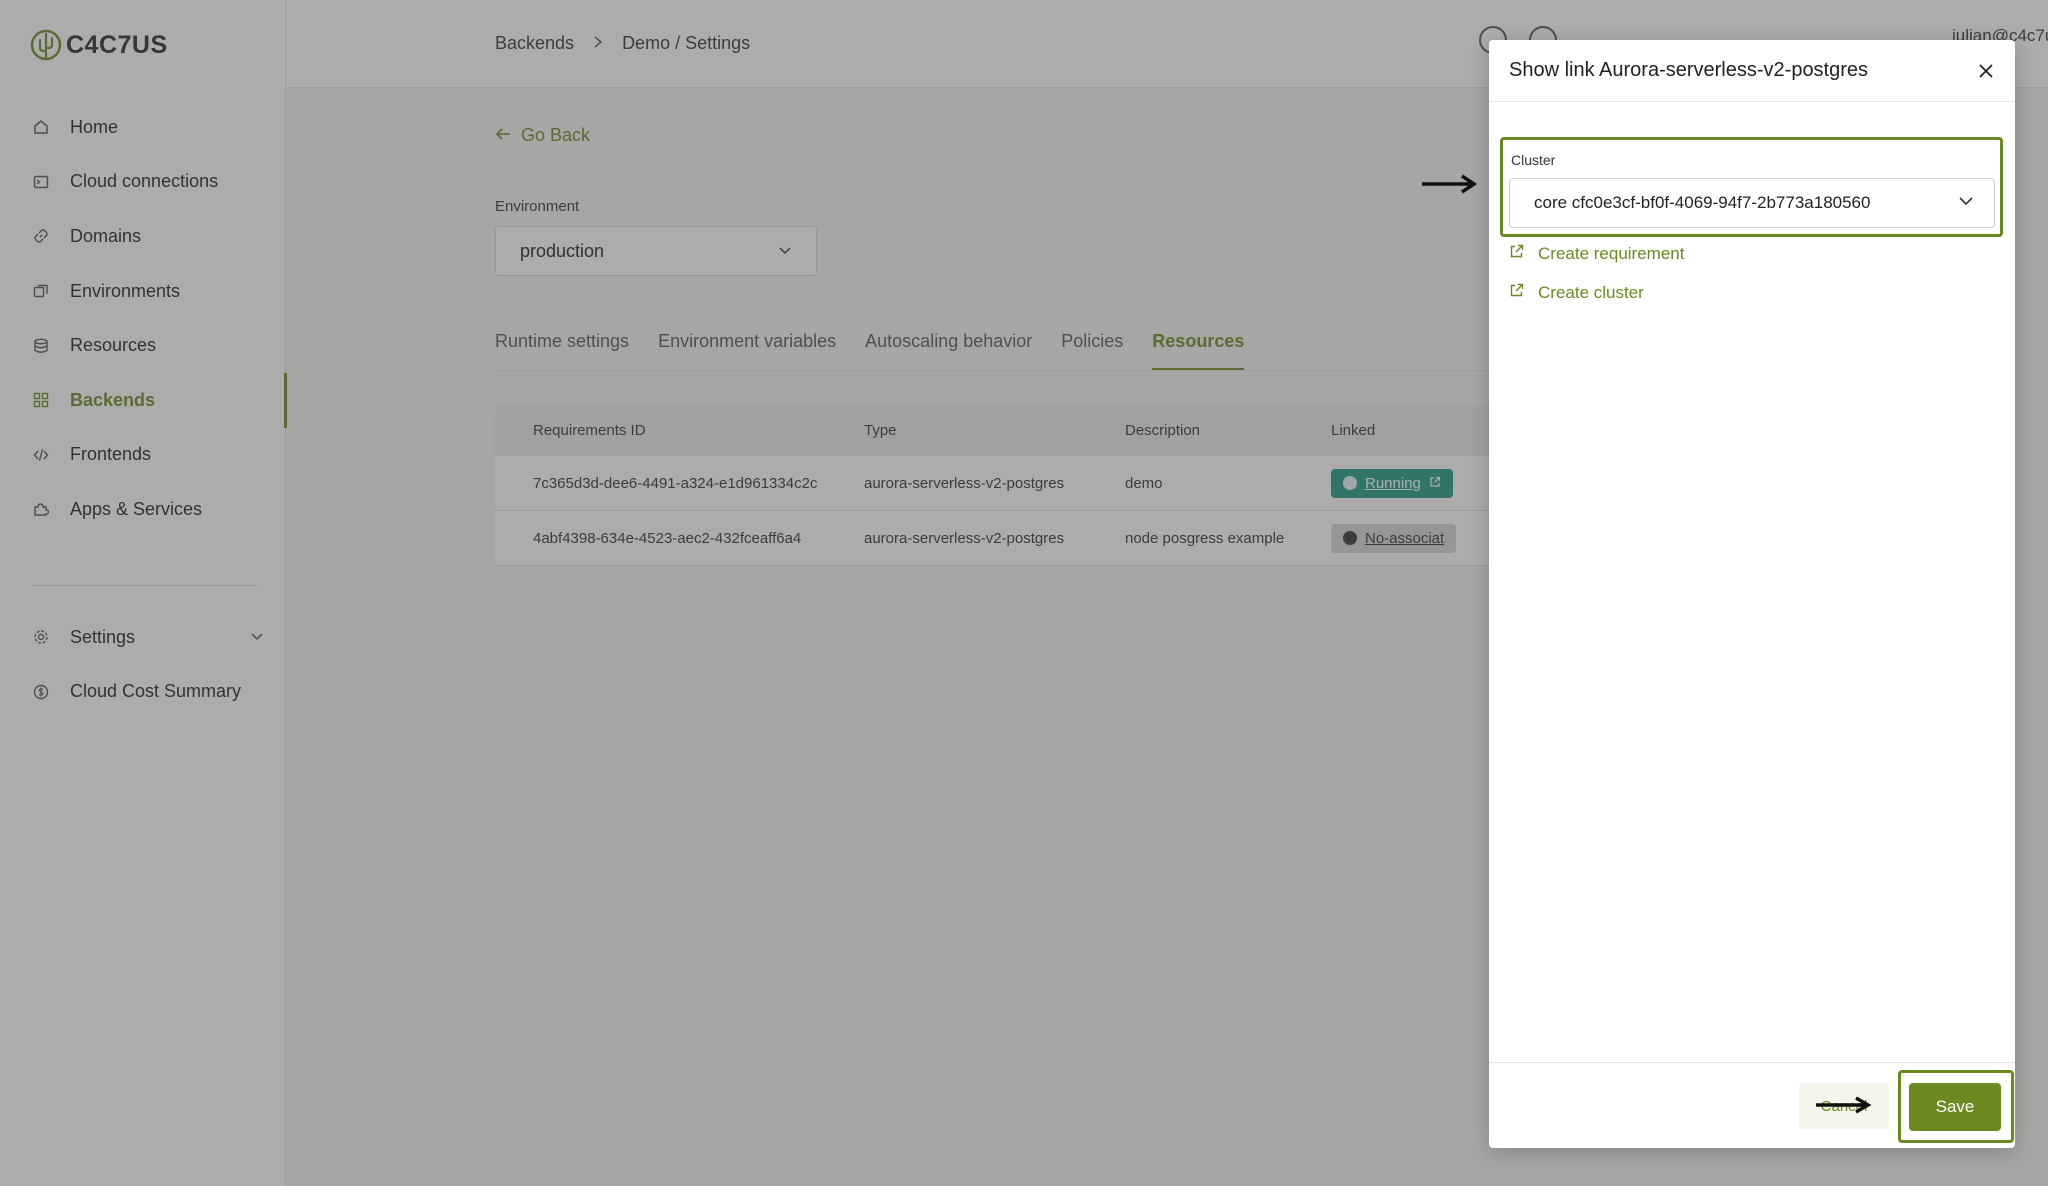 The height and width of the screenshot is (1186, 2048). I want to click on chevron-down-icon, so click(1966, 203).